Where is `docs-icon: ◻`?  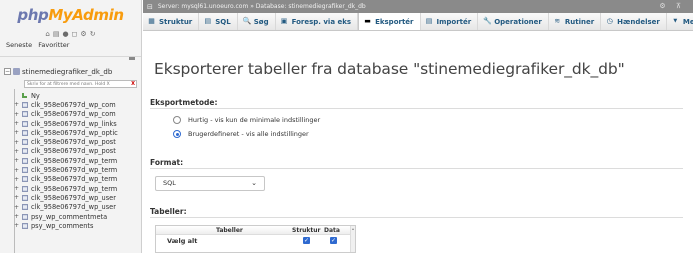 docs-icon: ◻ is located at coordinates (75, 34).